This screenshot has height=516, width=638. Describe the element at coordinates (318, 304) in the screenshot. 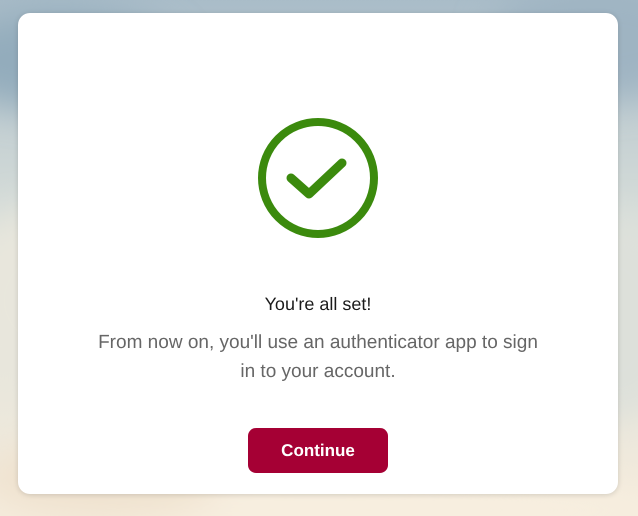

I see `dialog-title: You're all set!` at that location.